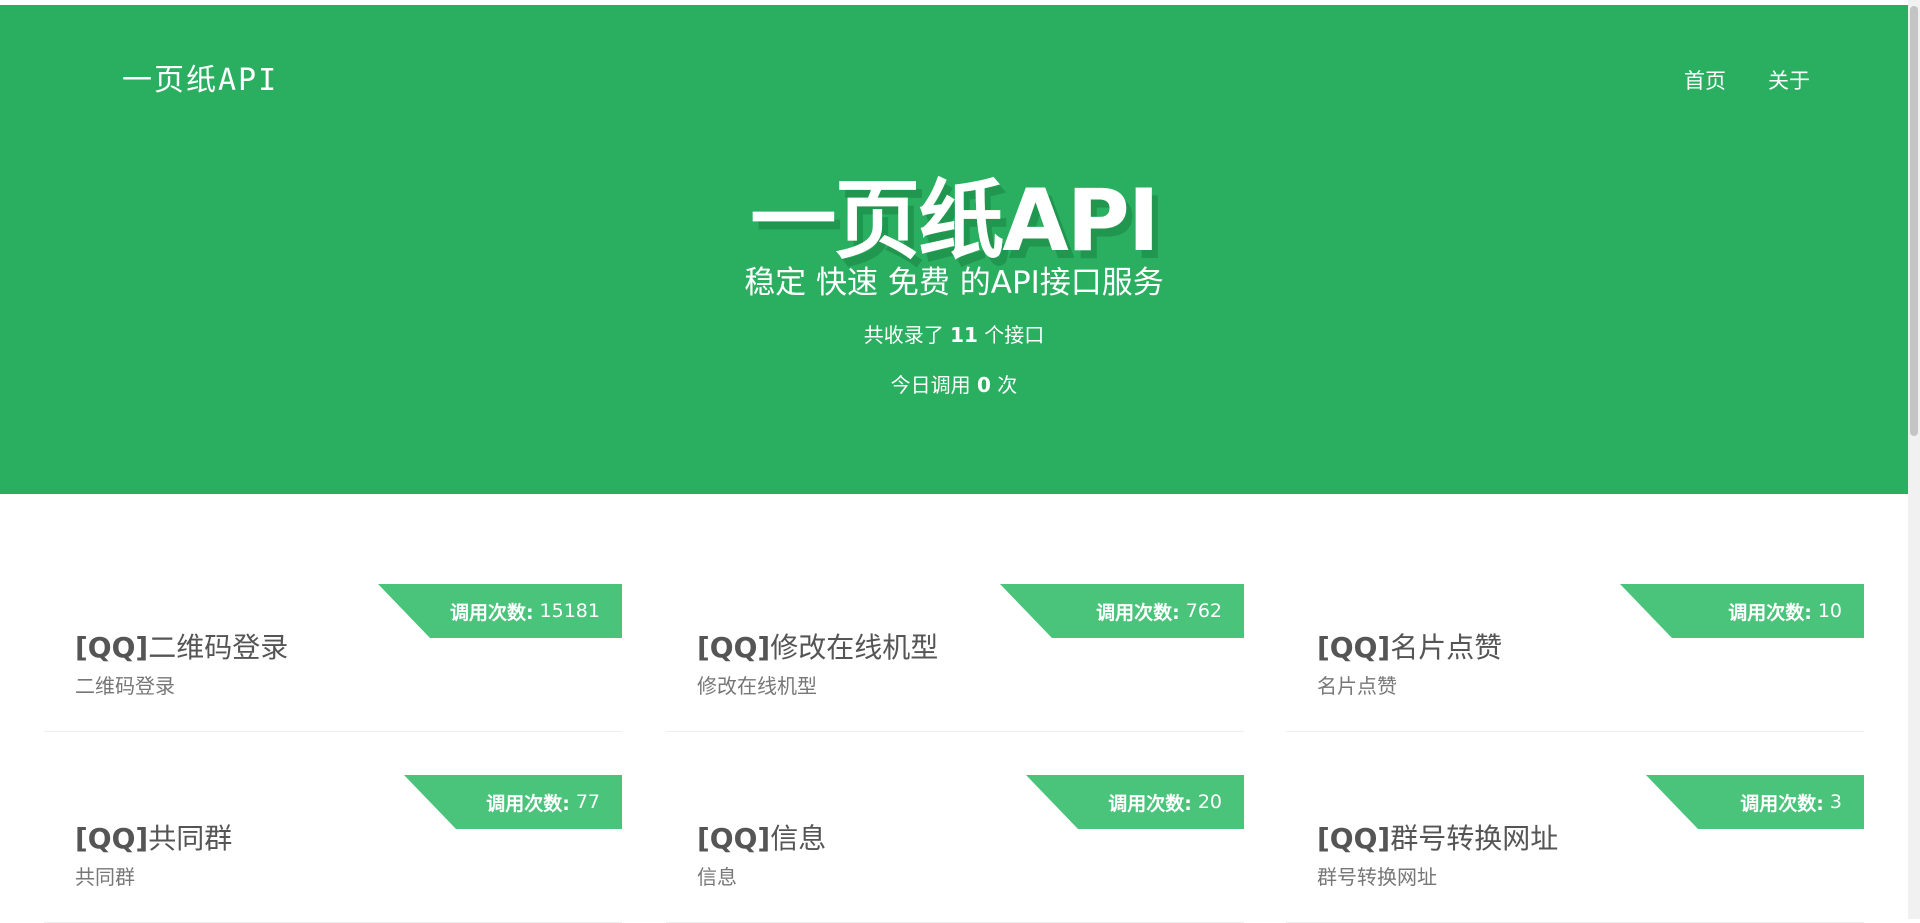  Describe the element at coordinates (854, 647) in the screenshot. I see `api-card-name: 修改在线机型` at that location.